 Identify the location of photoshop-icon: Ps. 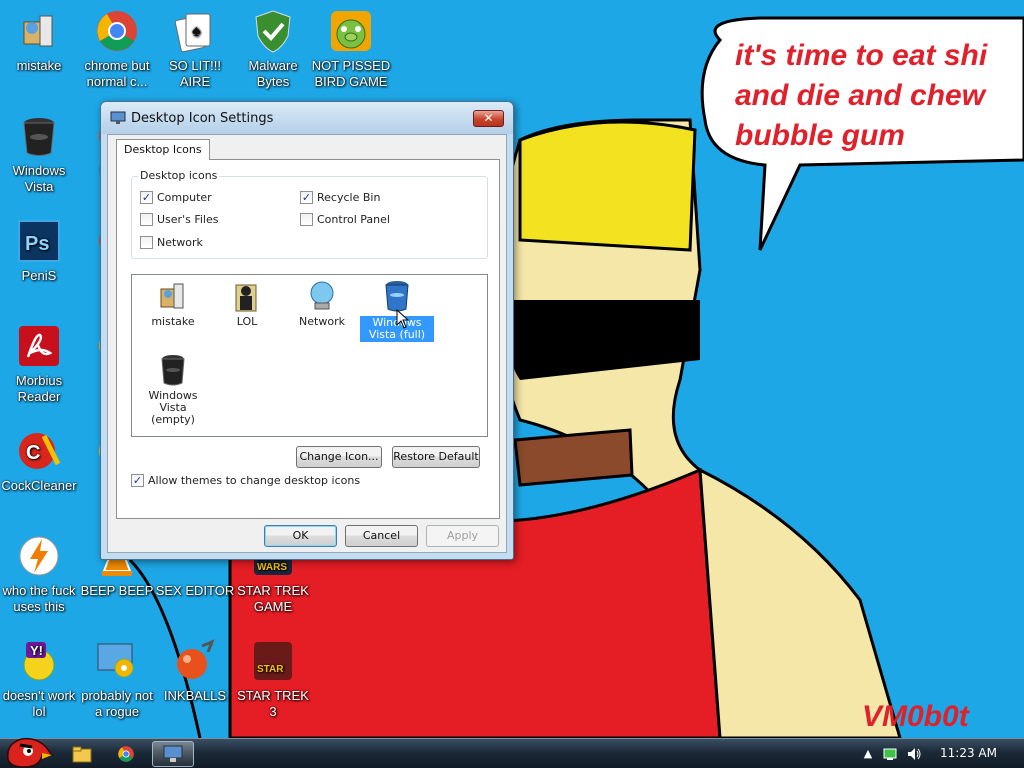
(39, 241).